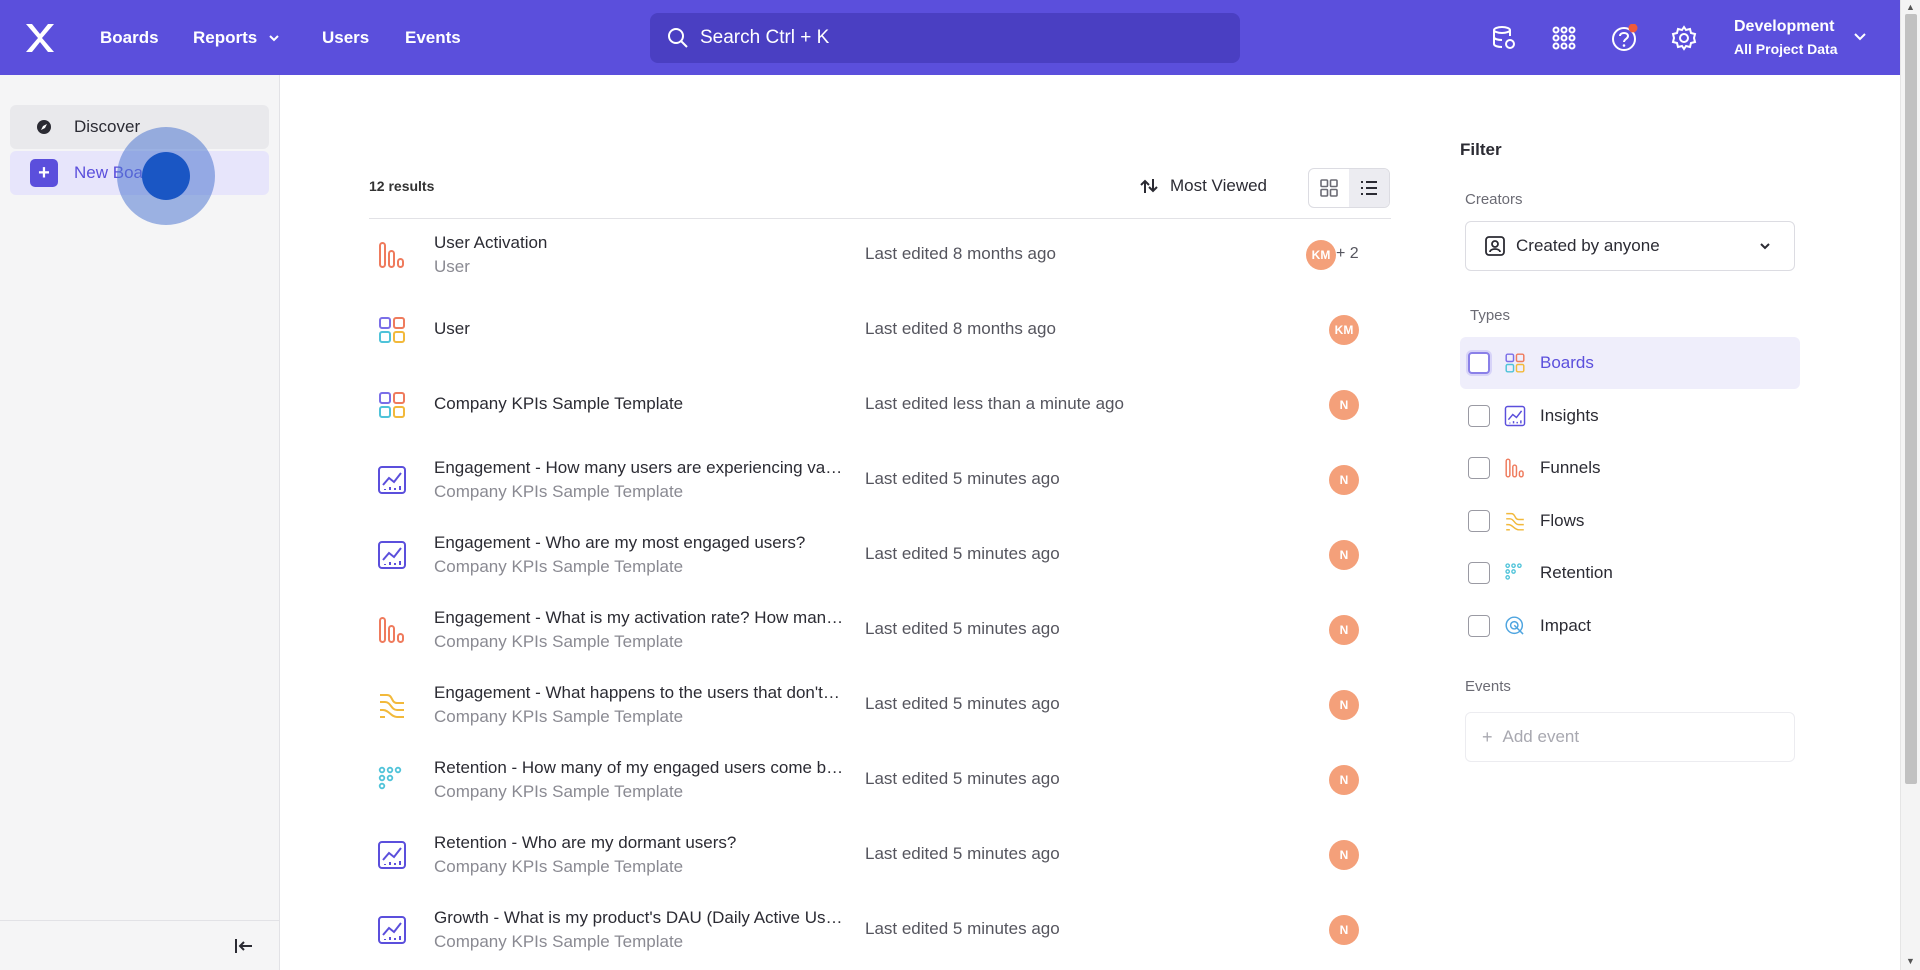 The width and height of the screenshot is (1920, 970). Describe the element at coordinates (1910, 7) in the screenshot. I see `scroll-up-arrow-icon: ▲` at that location.